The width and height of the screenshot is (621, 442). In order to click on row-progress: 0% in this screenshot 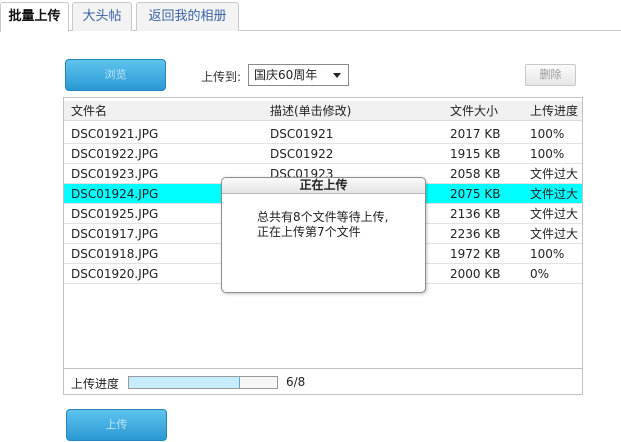, I will do `click(540, 274)`.